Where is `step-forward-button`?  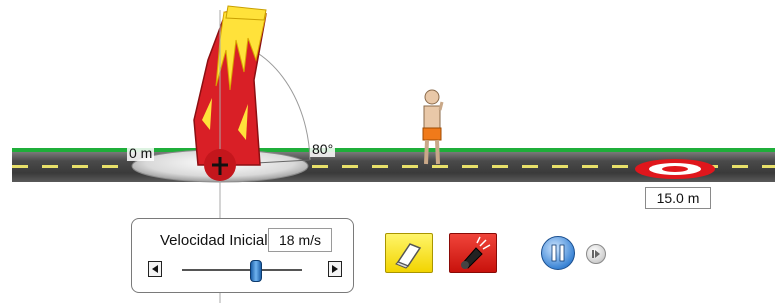 step-forward-button is located at coordinates (596, 254).